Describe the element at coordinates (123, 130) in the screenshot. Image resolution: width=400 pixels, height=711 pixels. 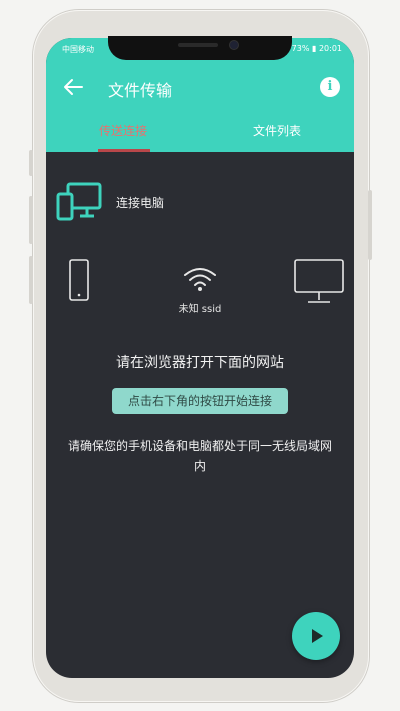
I see `tab-transfer-connect: 传送连接` at that location.